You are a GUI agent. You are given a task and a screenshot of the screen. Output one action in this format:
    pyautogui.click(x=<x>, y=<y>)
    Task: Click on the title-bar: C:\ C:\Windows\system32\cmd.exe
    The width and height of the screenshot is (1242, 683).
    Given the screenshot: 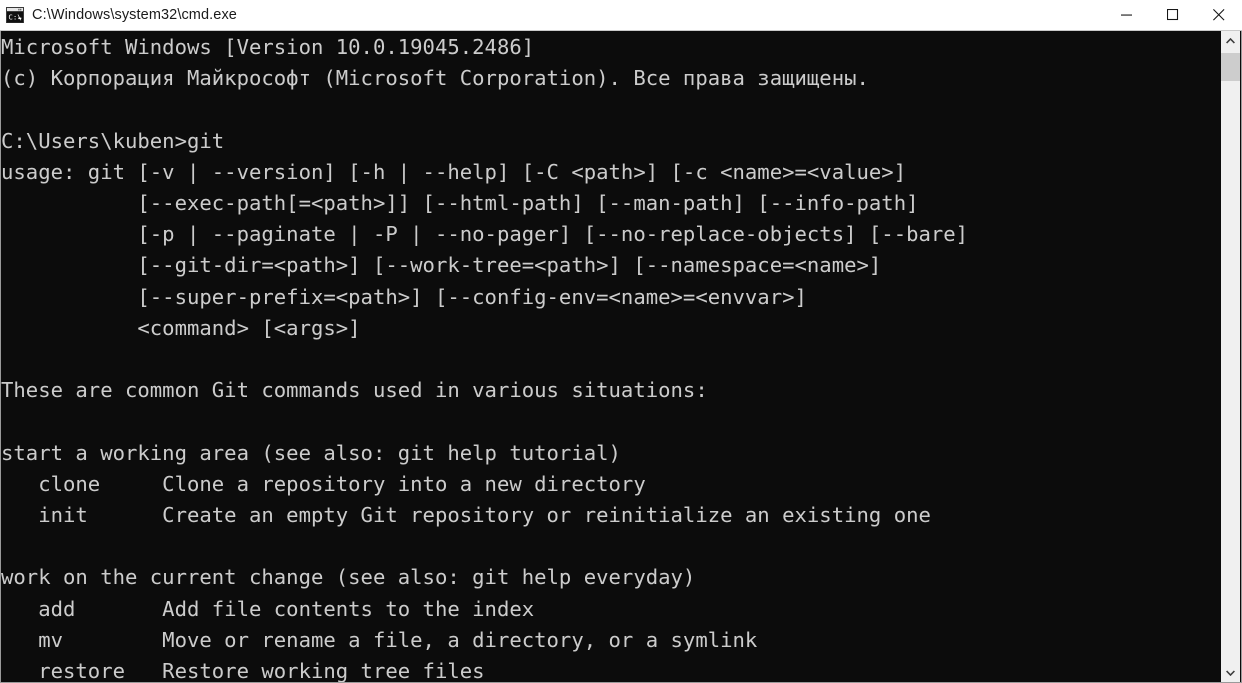 What is the action you would take?
    pyautogui.click(x=621, y=15)
    